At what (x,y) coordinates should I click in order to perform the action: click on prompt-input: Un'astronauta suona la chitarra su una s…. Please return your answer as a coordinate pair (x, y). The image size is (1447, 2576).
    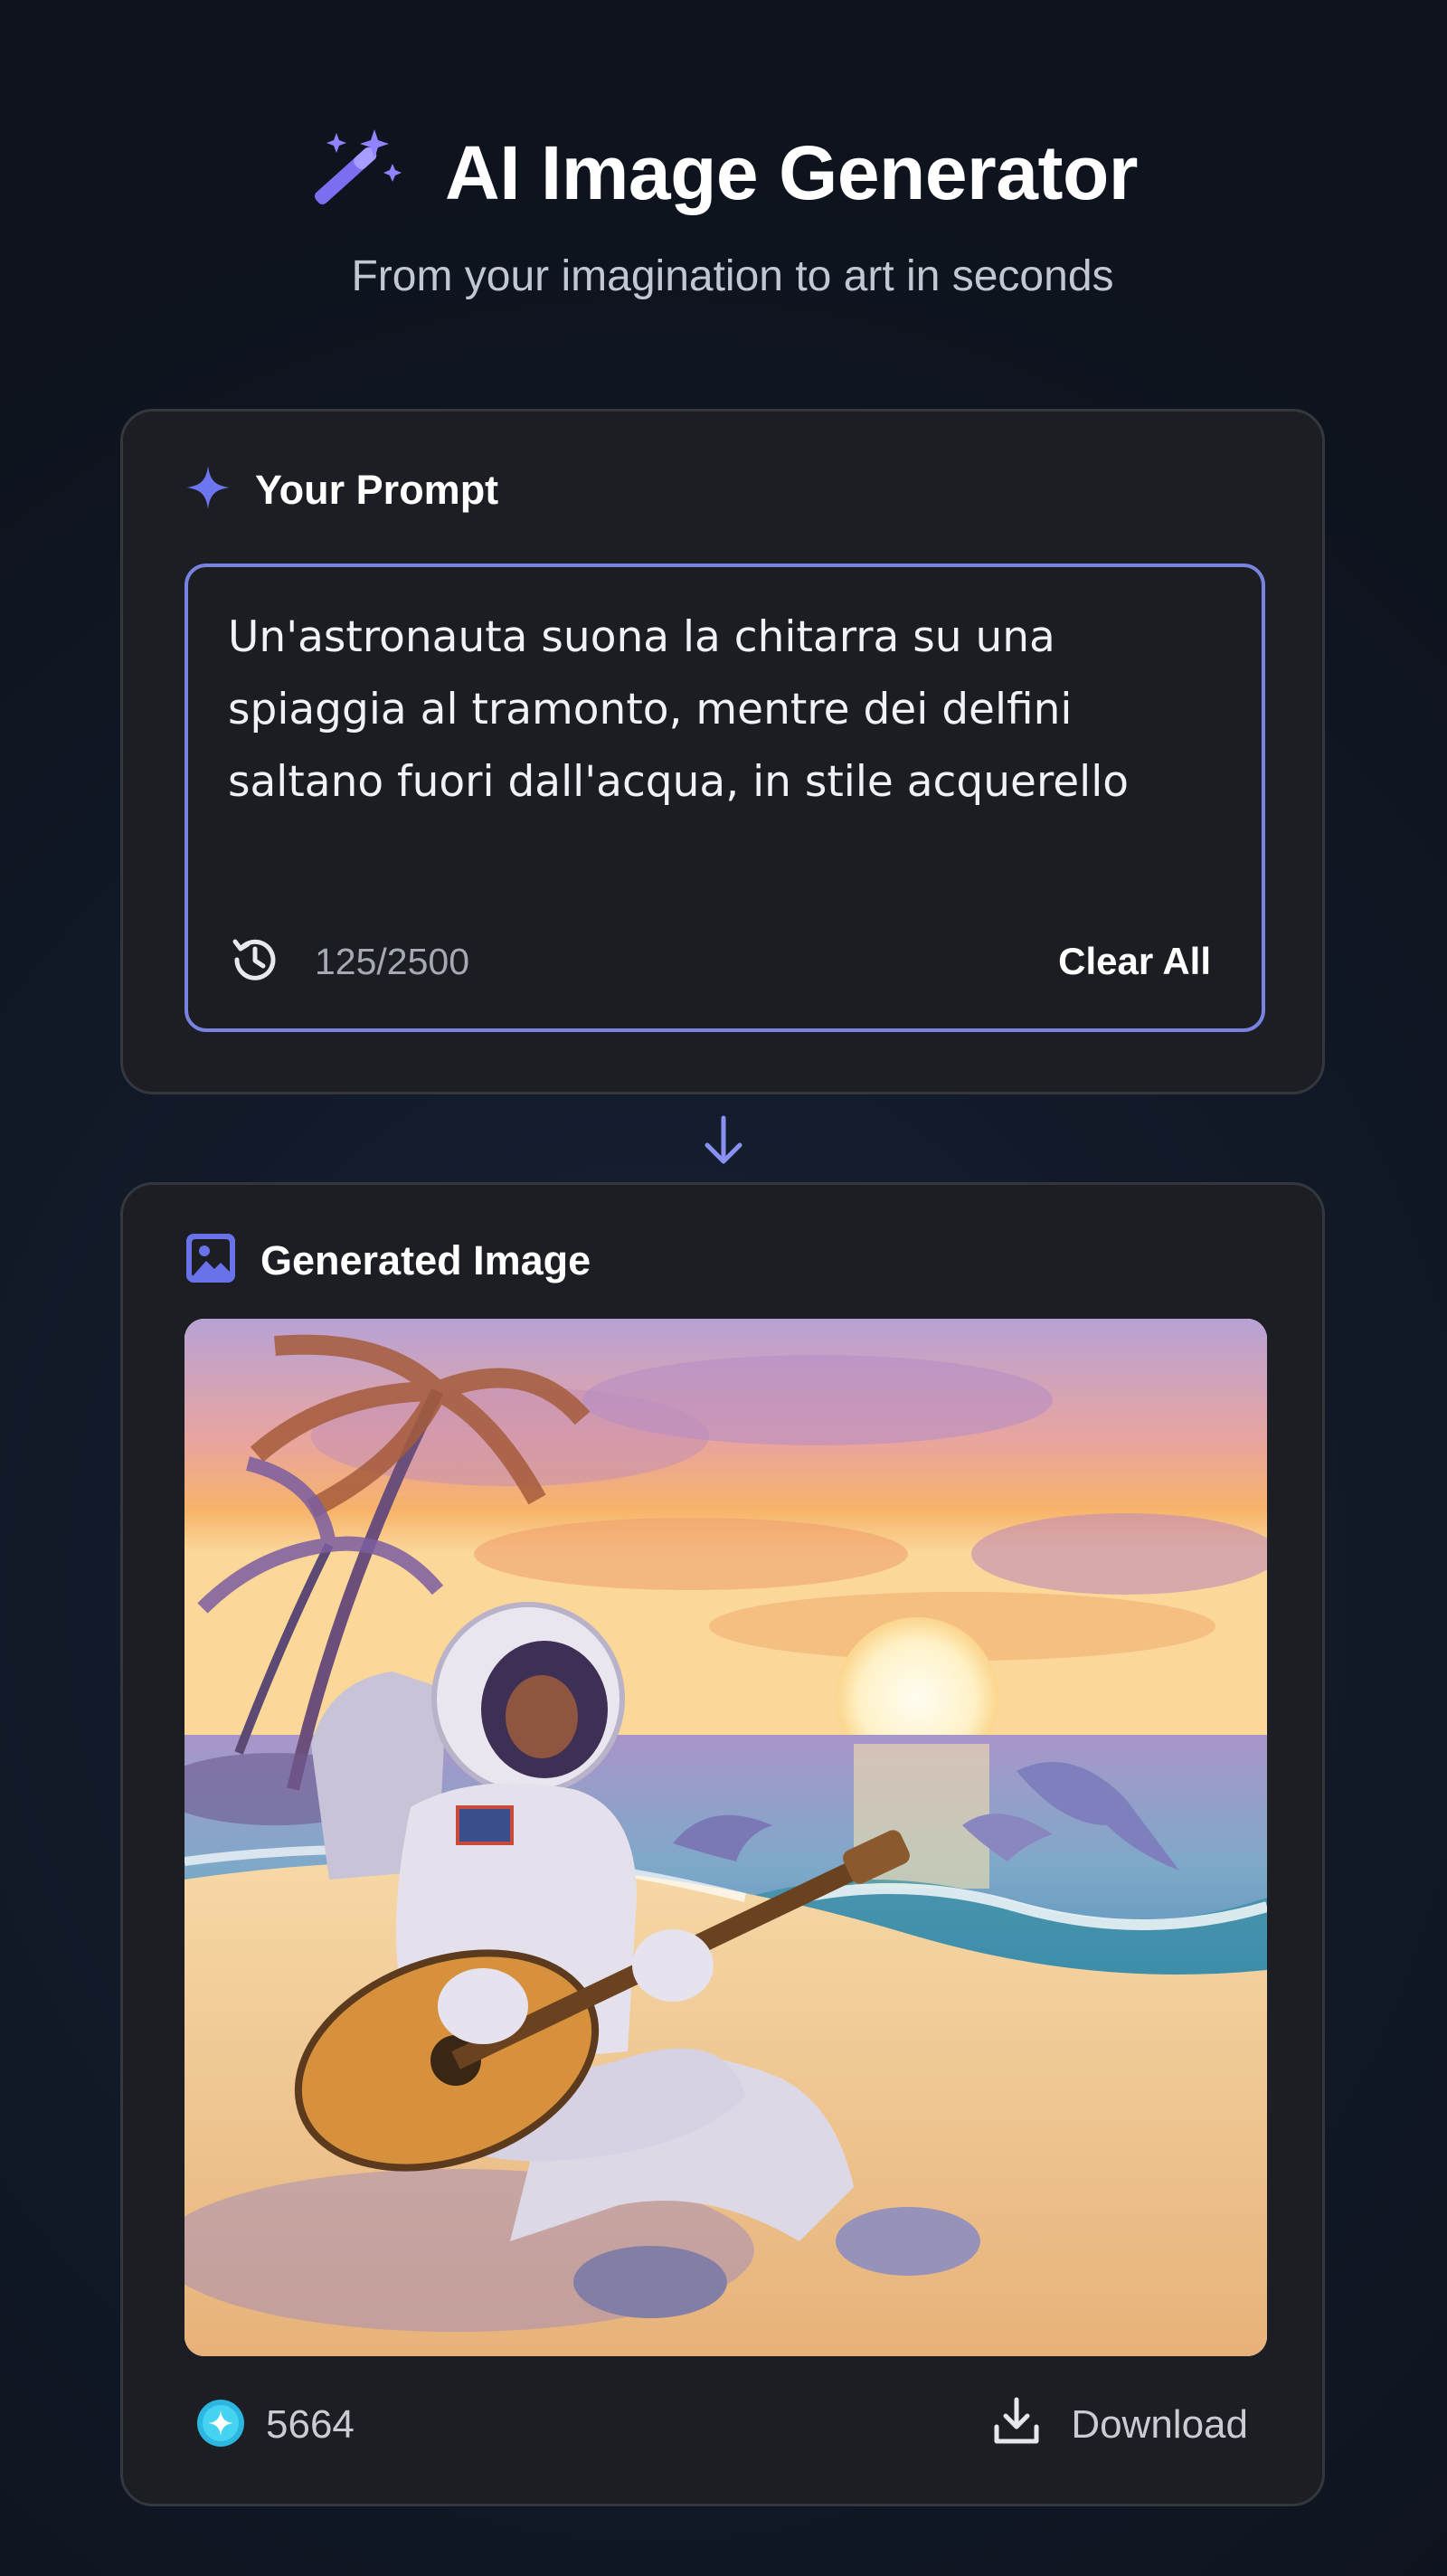
    Looking at the image, I should click on (724, 798).